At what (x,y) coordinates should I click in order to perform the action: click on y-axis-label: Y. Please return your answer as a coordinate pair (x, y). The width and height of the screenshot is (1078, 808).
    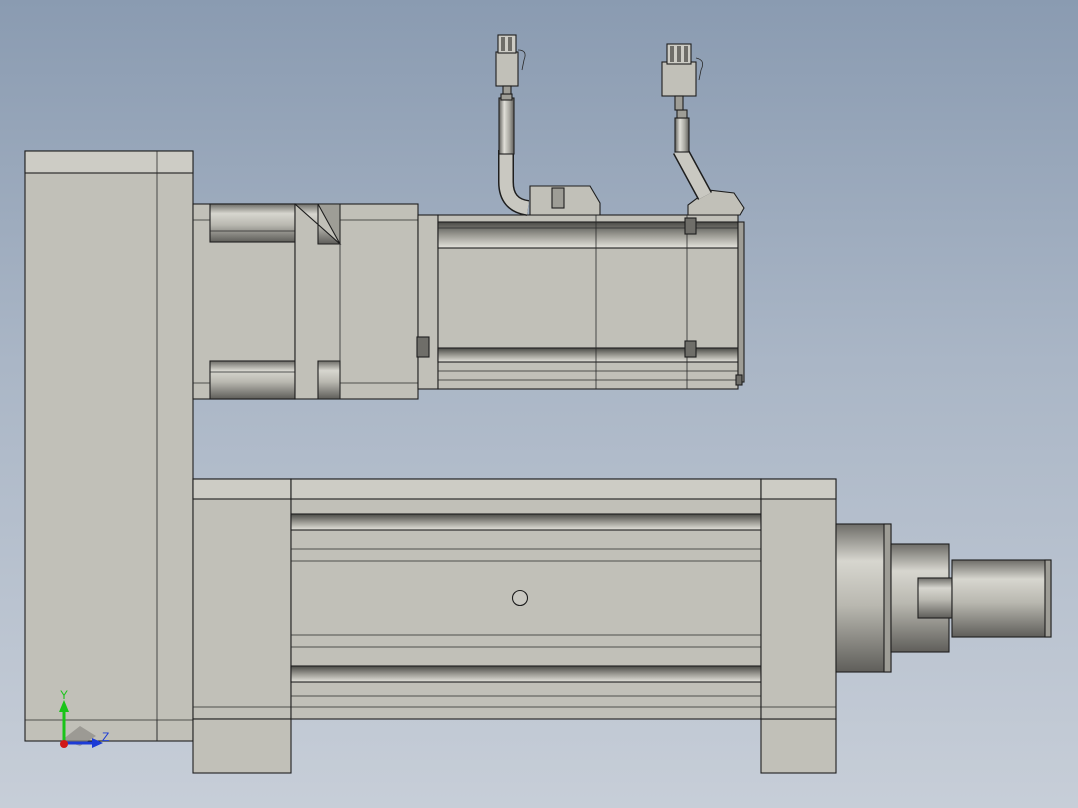
    Looking at the image, I should click on (64, 695).